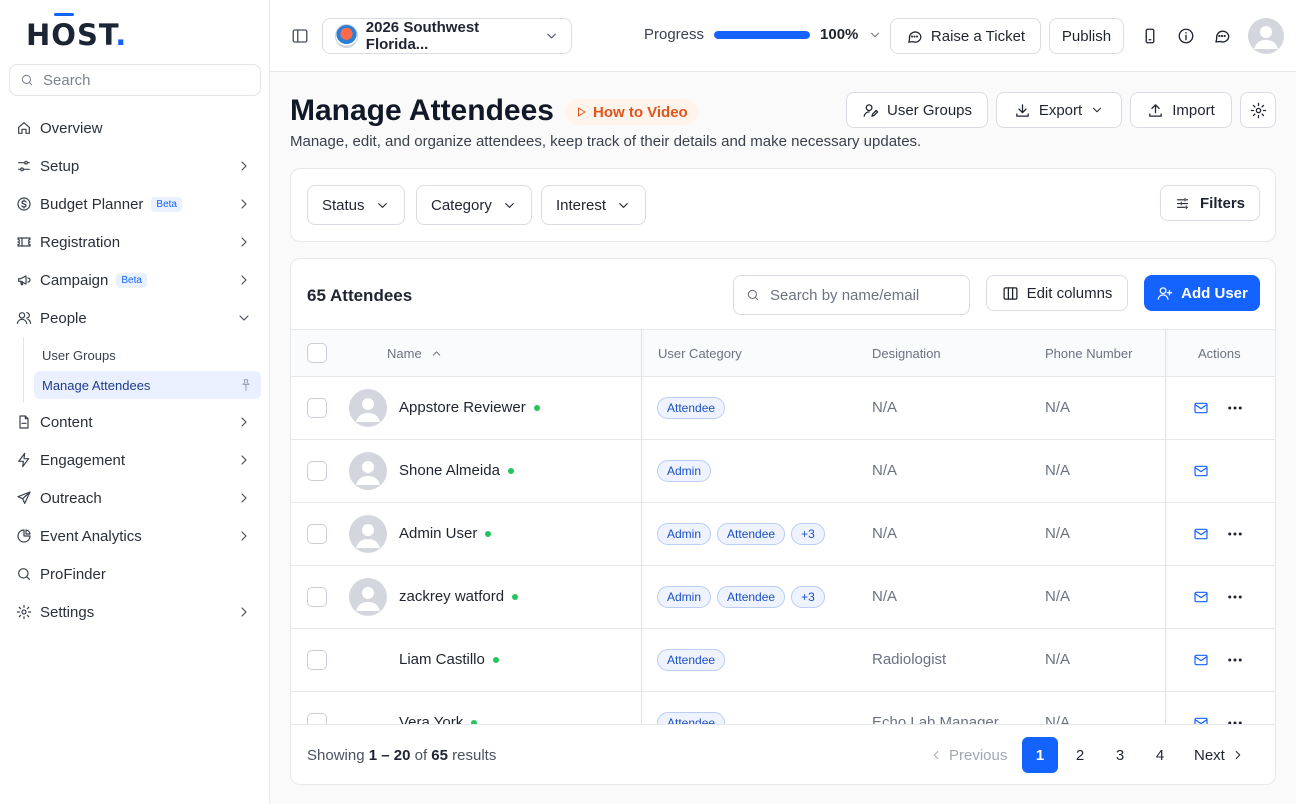  Describe the element at coordinates (246, 385) in the screenshot. I see `pin-icon` at that location.